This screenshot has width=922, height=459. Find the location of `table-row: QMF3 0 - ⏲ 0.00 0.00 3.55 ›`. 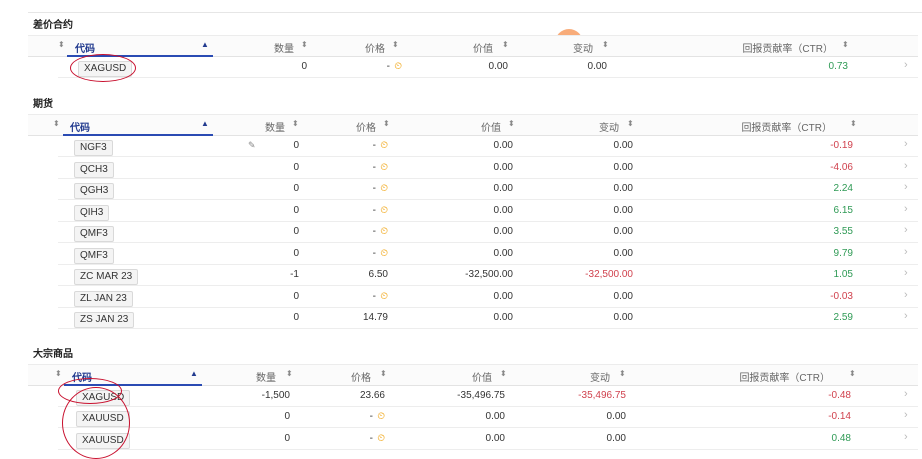

table-row: QMF3 0 - ⏲ 0.00 0.00 3.55 › is located at coordinates (488, 232).